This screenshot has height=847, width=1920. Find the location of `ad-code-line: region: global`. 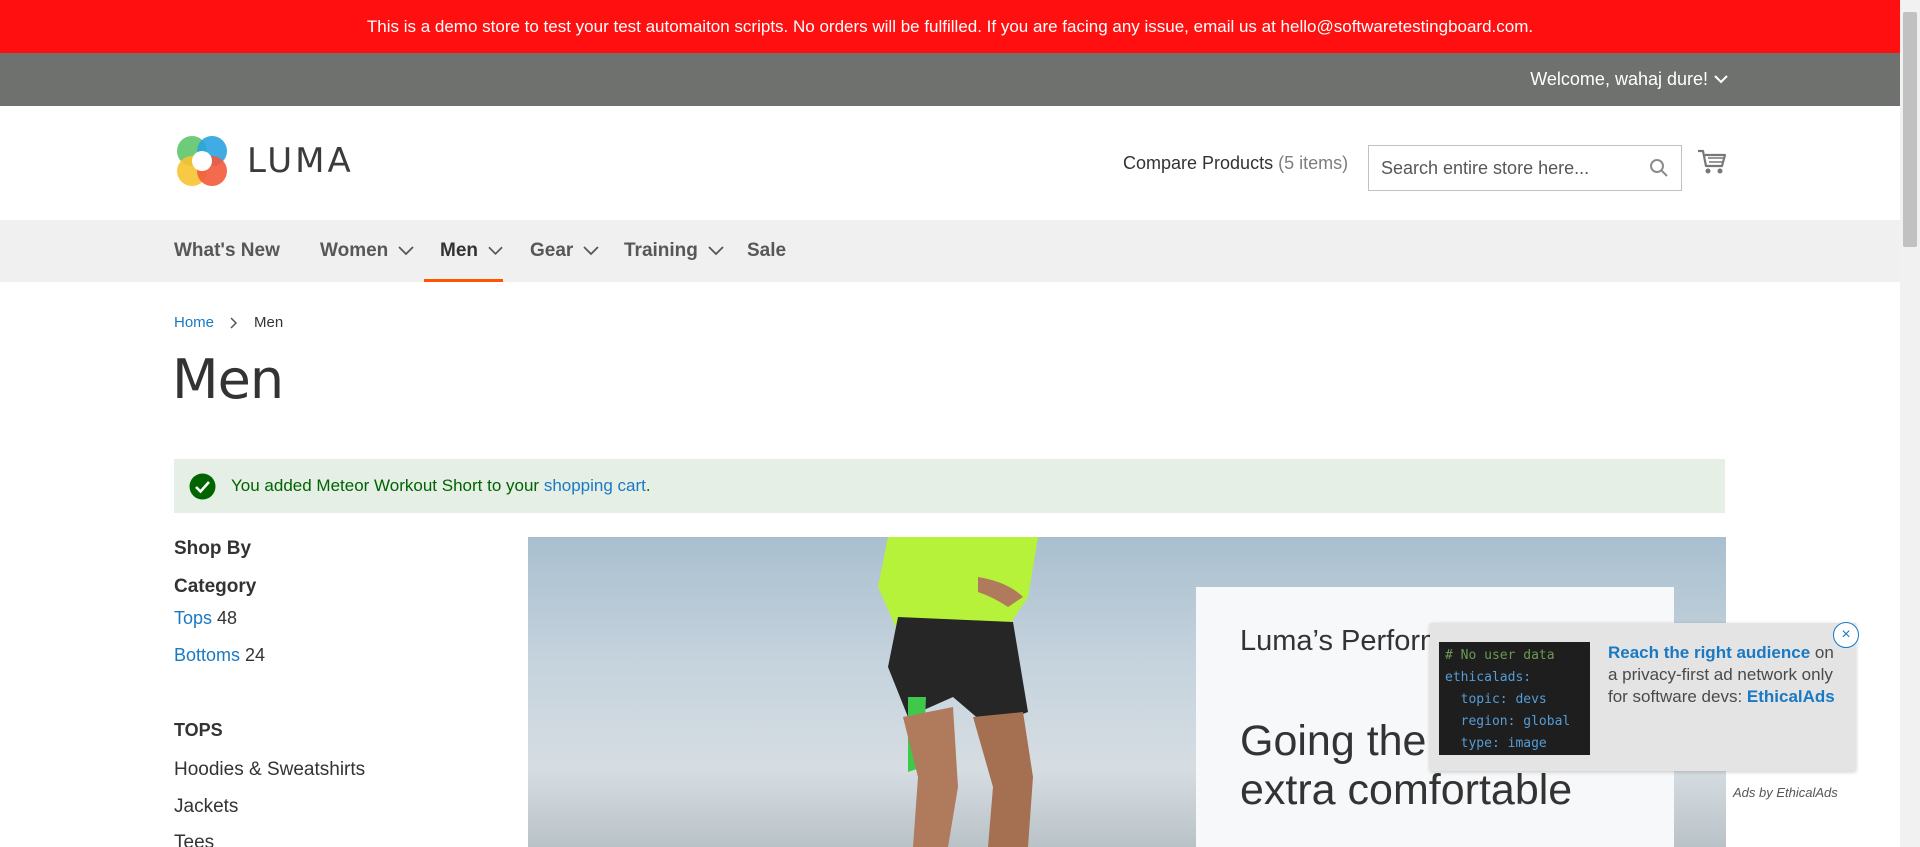

ad-code-line: region: global is located at coordinates (1508, 721).